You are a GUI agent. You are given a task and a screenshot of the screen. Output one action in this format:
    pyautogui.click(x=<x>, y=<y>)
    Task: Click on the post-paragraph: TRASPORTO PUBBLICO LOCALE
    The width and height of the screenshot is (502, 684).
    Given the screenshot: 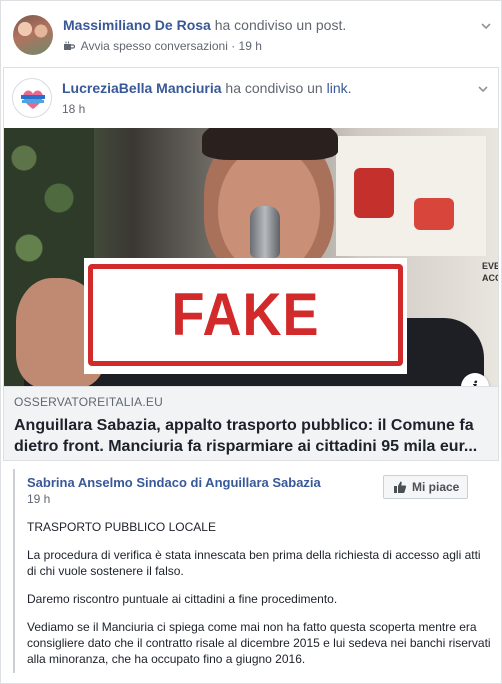 What is the action you would take?
    pyautogui.click(x=121, y=527)
    